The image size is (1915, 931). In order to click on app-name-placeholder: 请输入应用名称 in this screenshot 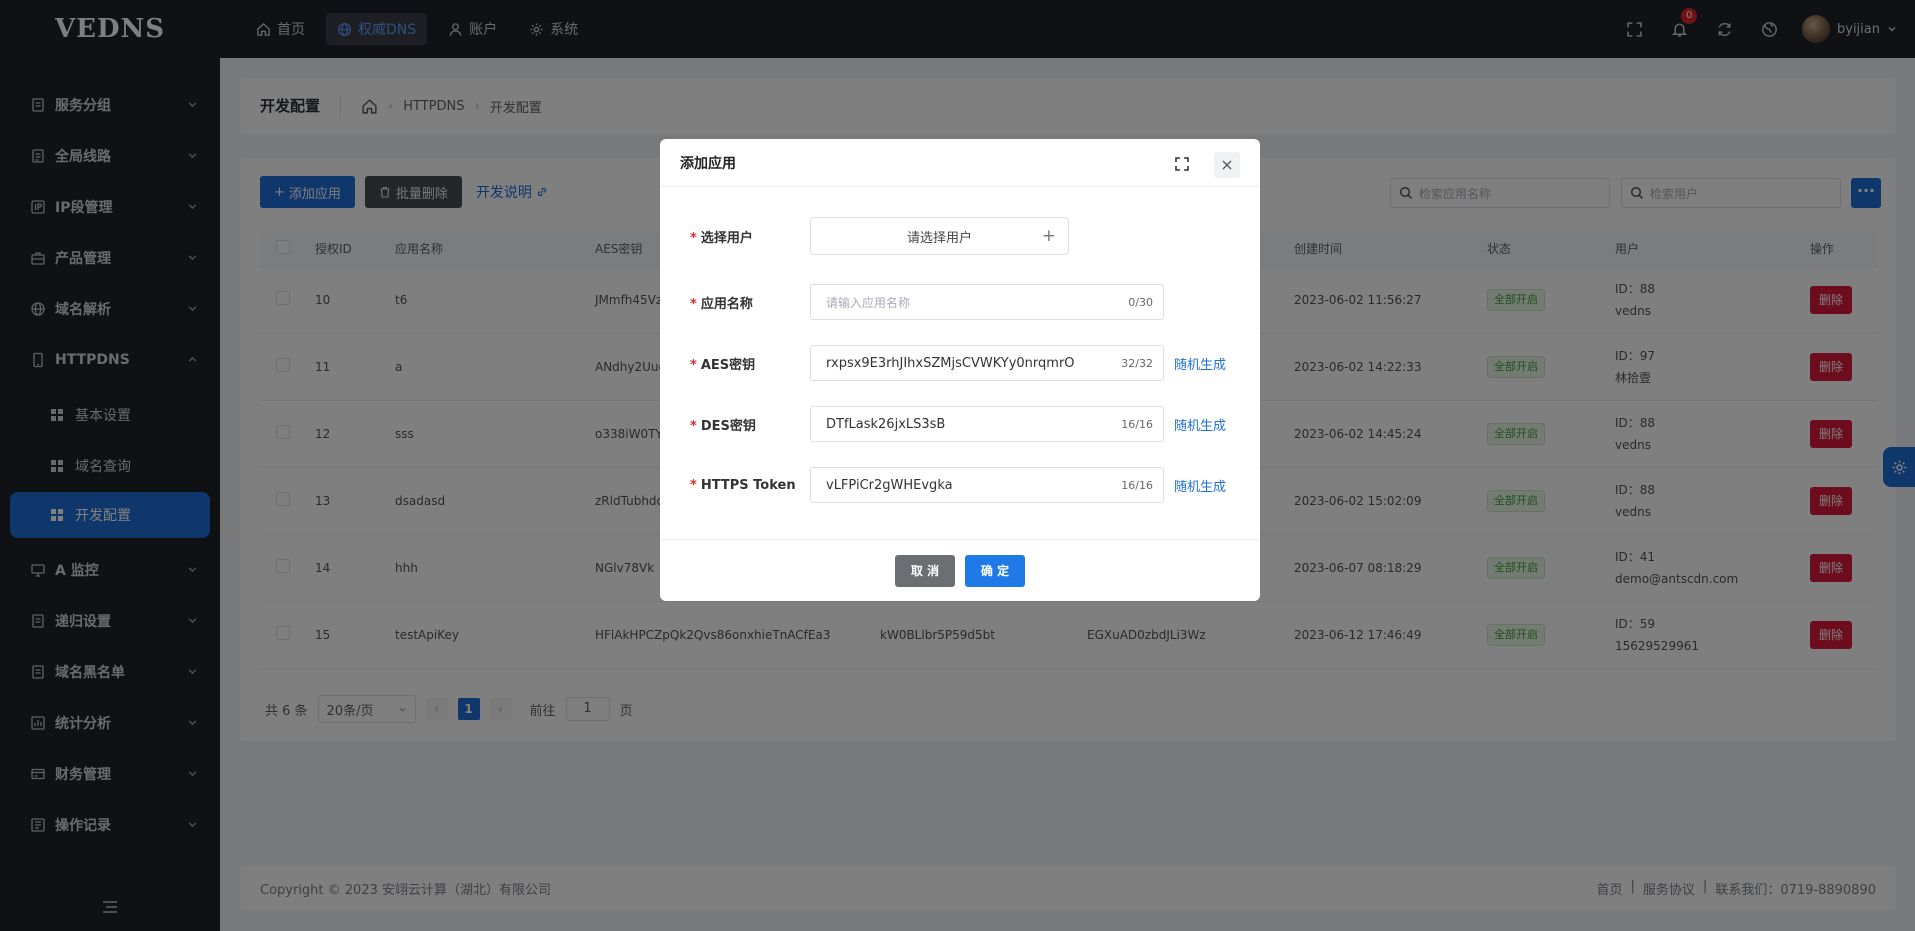, I will do `click(868, 302)`.